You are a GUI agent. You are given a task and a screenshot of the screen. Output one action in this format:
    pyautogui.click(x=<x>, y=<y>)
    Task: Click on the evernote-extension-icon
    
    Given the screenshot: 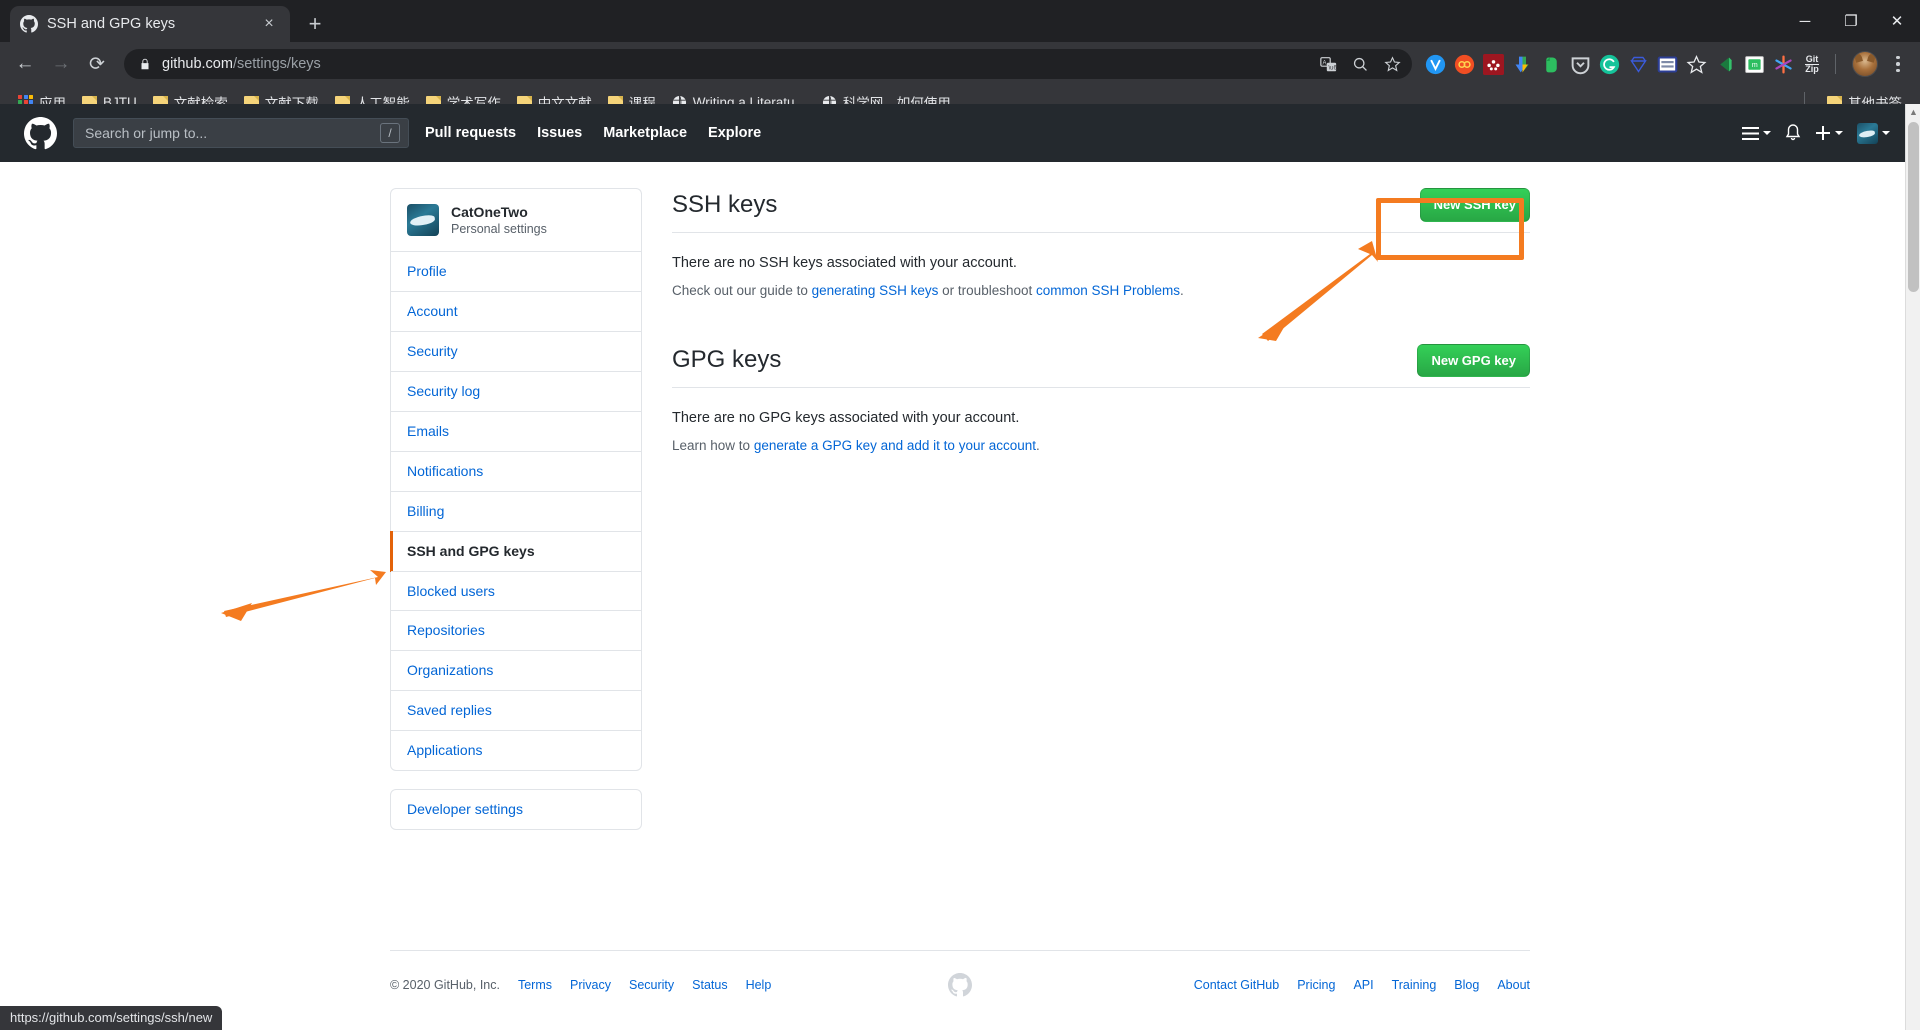 What is the action you would take?
    pyautogui.click(x=1551, y=64)
    